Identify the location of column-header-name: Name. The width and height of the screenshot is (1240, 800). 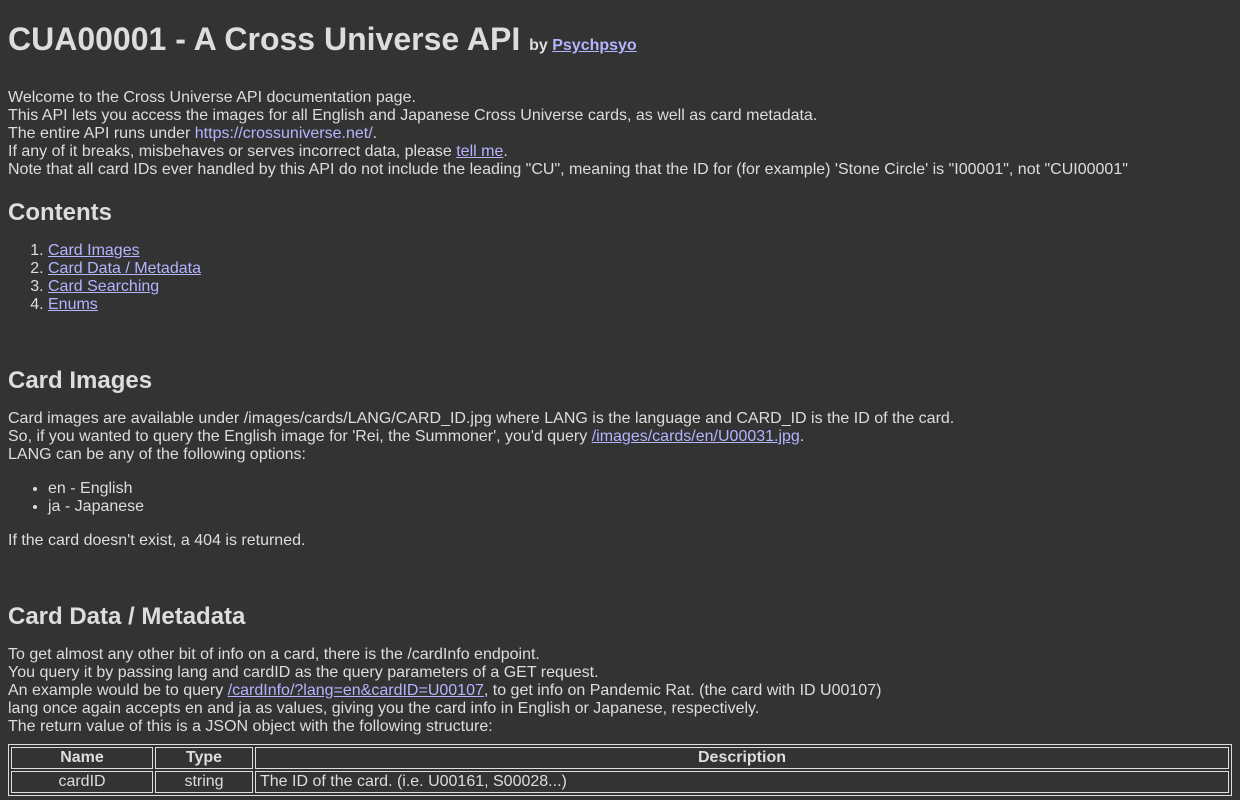
(82, 758).